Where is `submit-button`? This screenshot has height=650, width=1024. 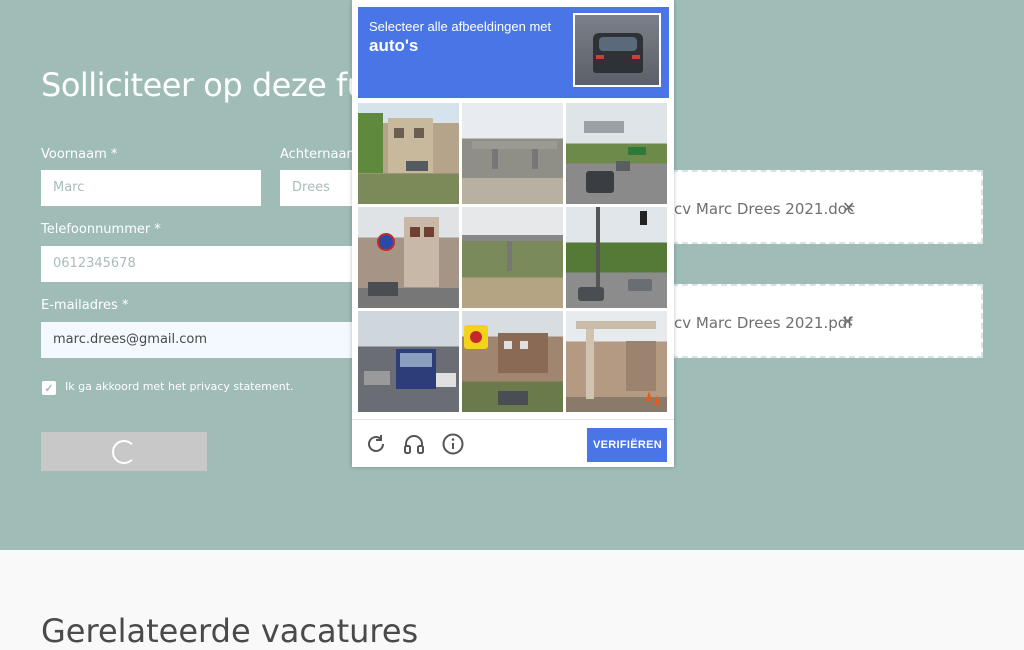 submit-button is located at coordinates (124, 451).